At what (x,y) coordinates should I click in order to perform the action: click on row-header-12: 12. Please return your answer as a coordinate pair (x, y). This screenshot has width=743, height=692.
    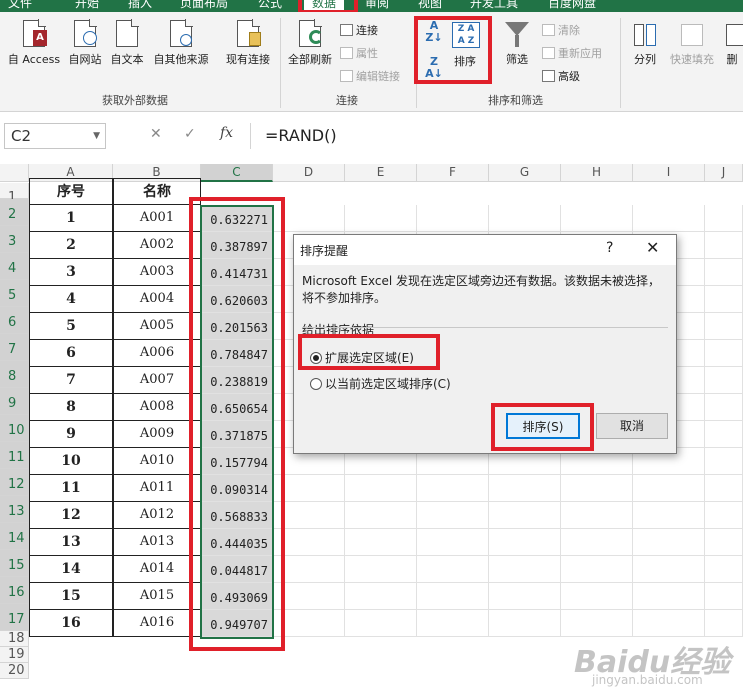
    Looking at the image, I should click on (14, 482).